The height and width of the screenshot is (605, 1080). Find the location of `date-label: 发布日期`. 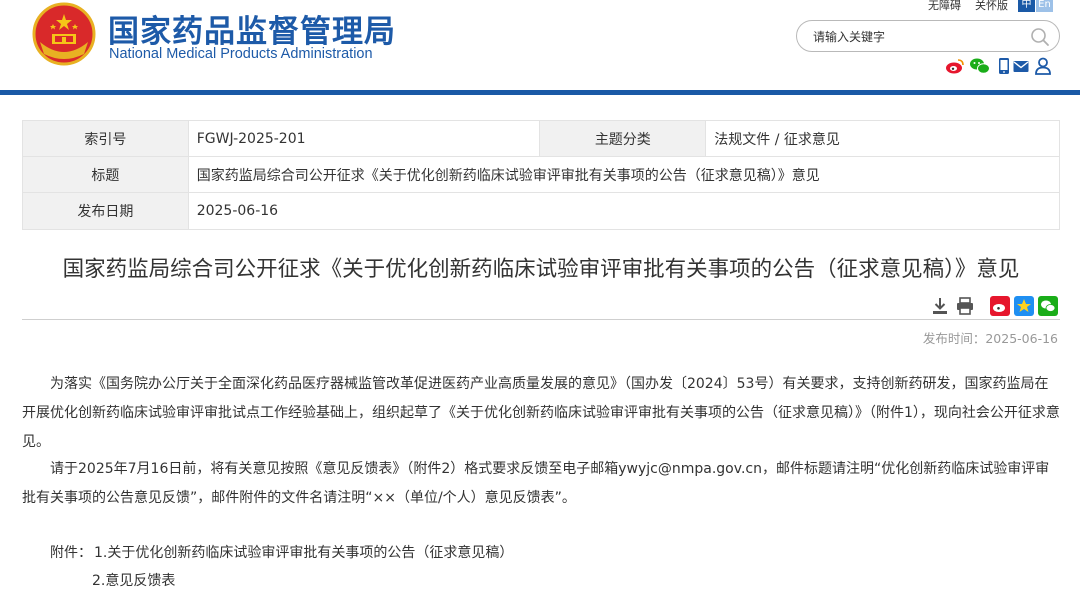

date-label: 发布日期 is located at coordinates (105, 211).